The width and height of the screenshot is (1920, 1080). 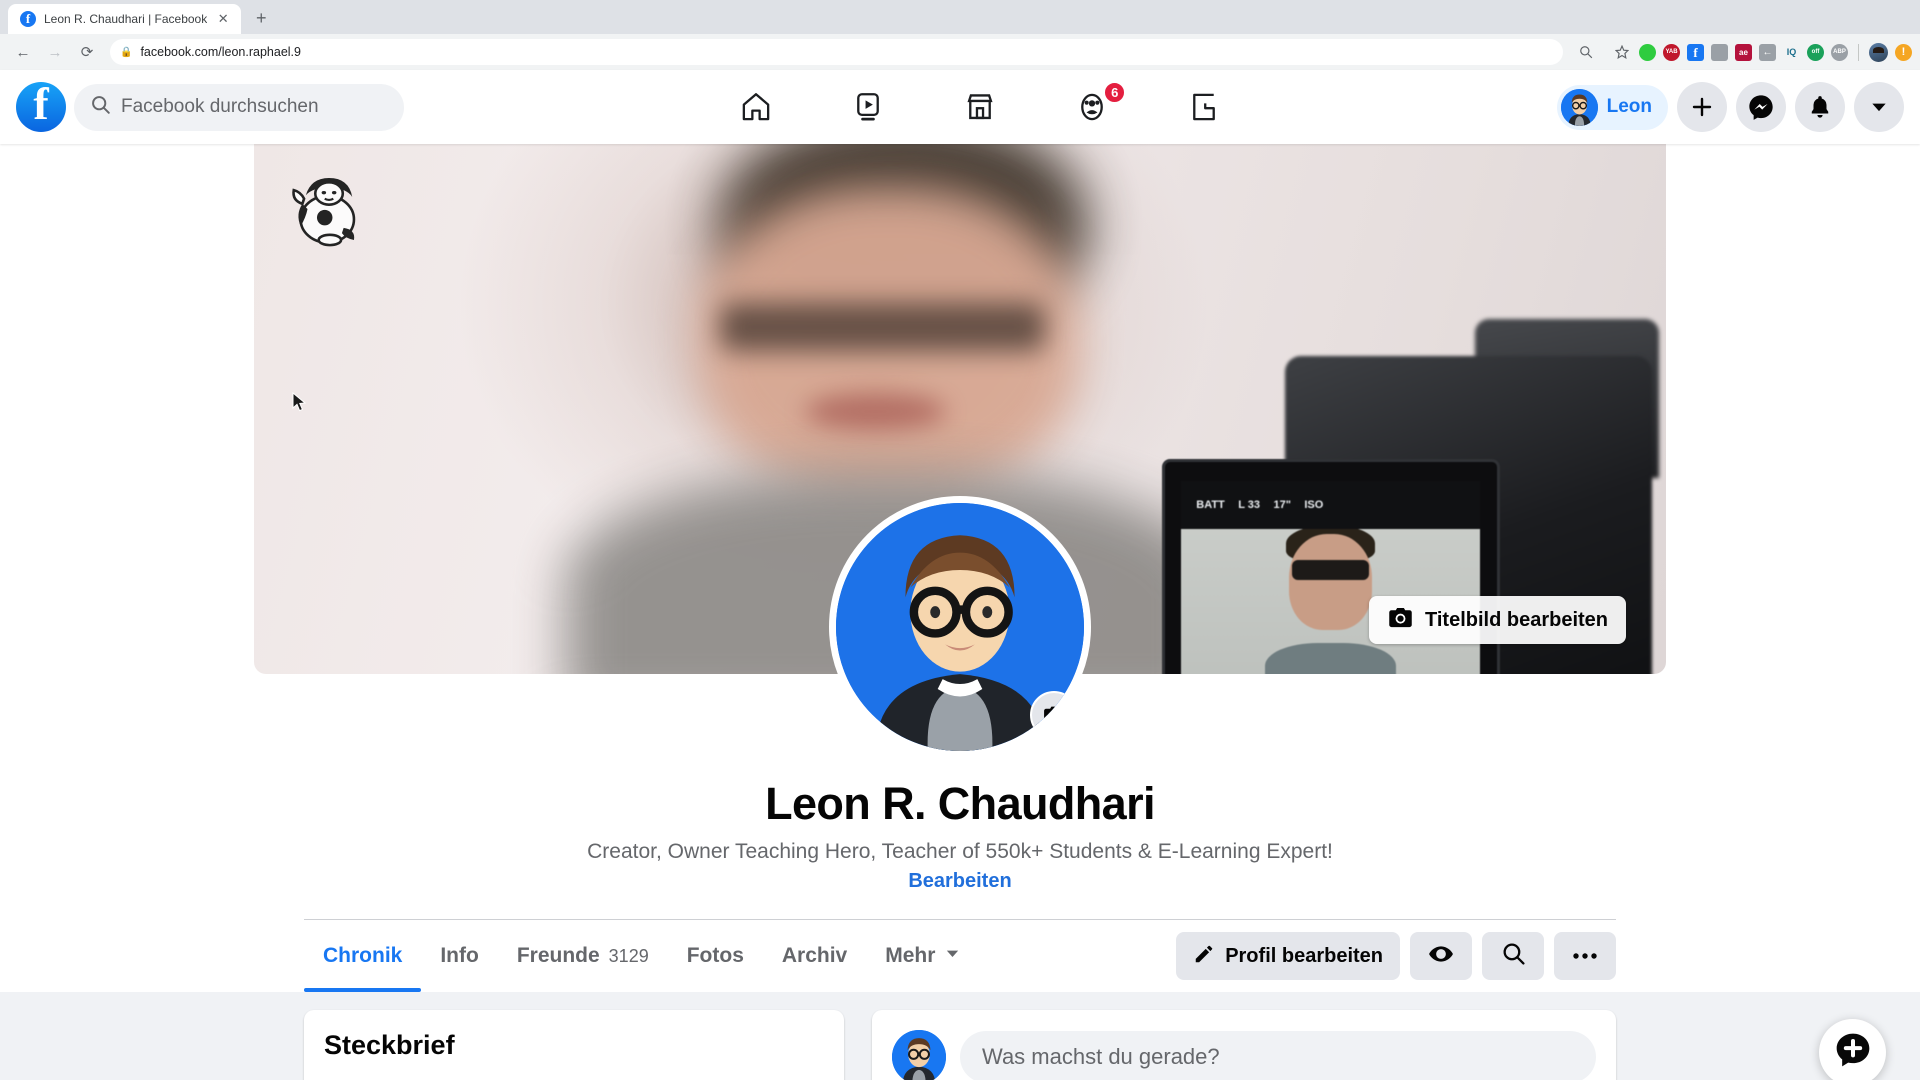 What do you see at coordinates (1314, 505) in the screenshot?
I see `lcd-indicator: ISO` at bounding box center [1314, 505].